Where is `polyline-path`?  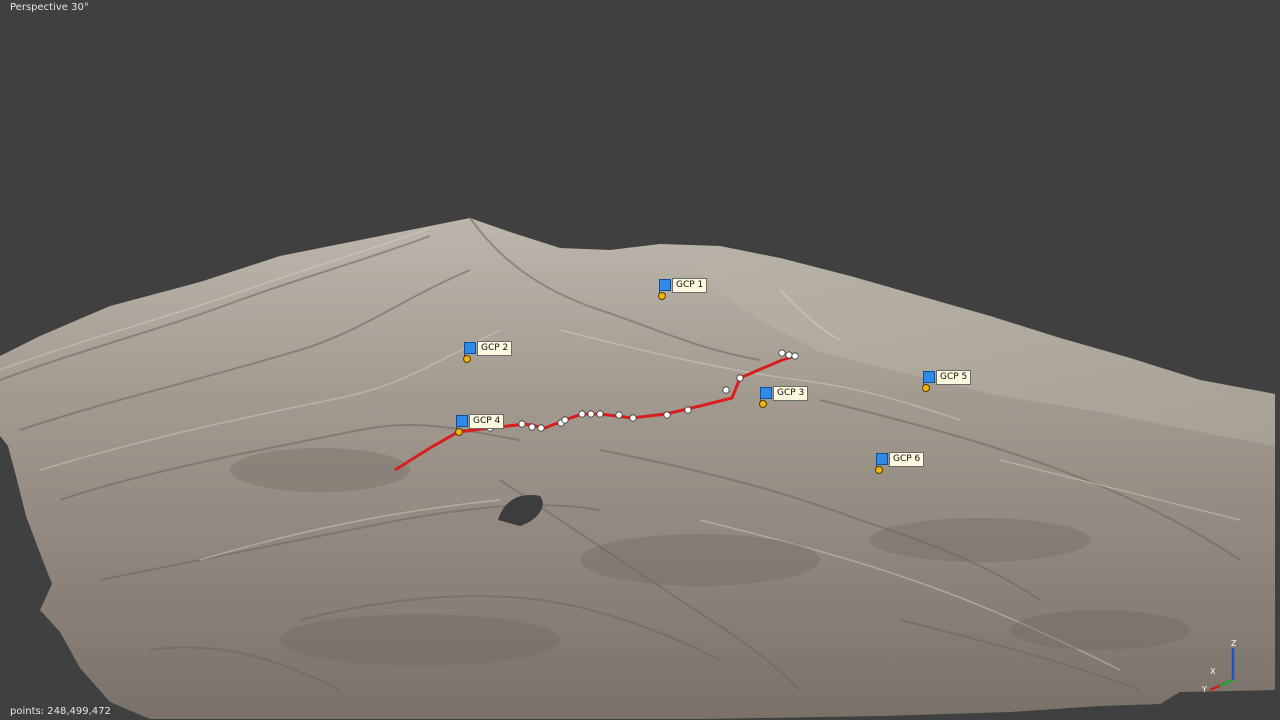 polyline-path is located at coordinates (595, 413).